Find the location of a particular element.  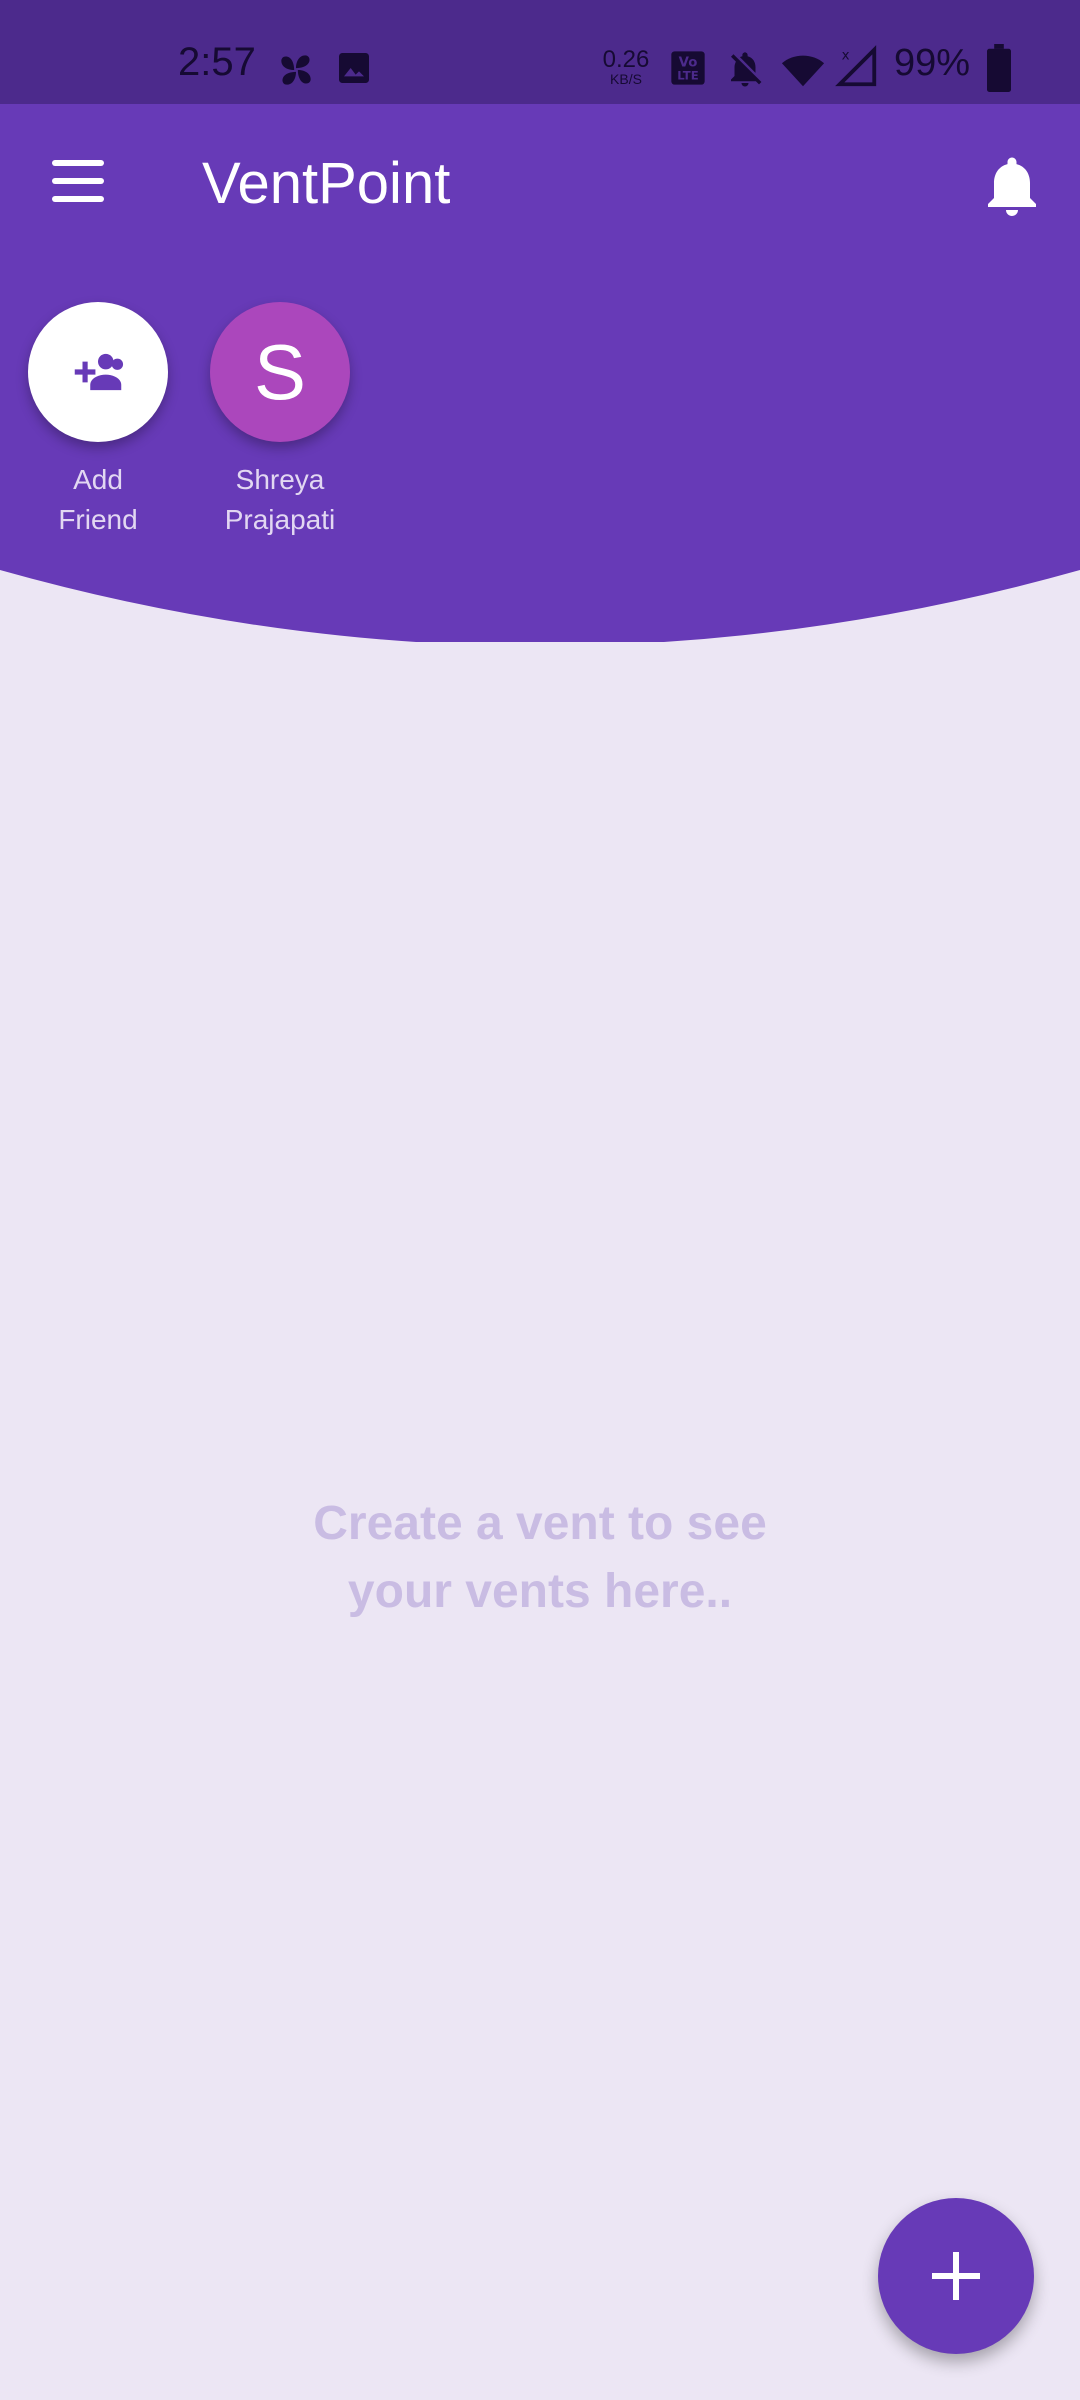

svg-text: x is located at coordinates (846, 55).